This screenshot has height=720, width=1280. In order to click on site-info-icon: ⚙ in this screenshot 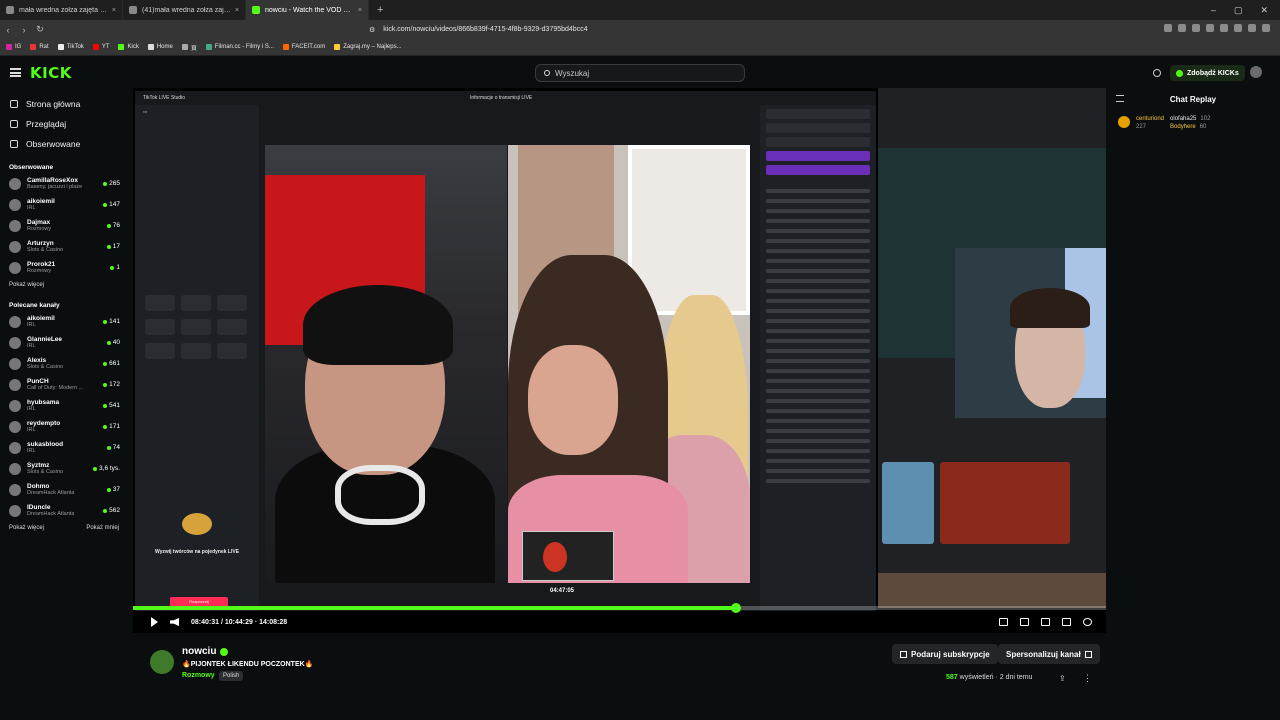, I will do `click(372, 30)`.